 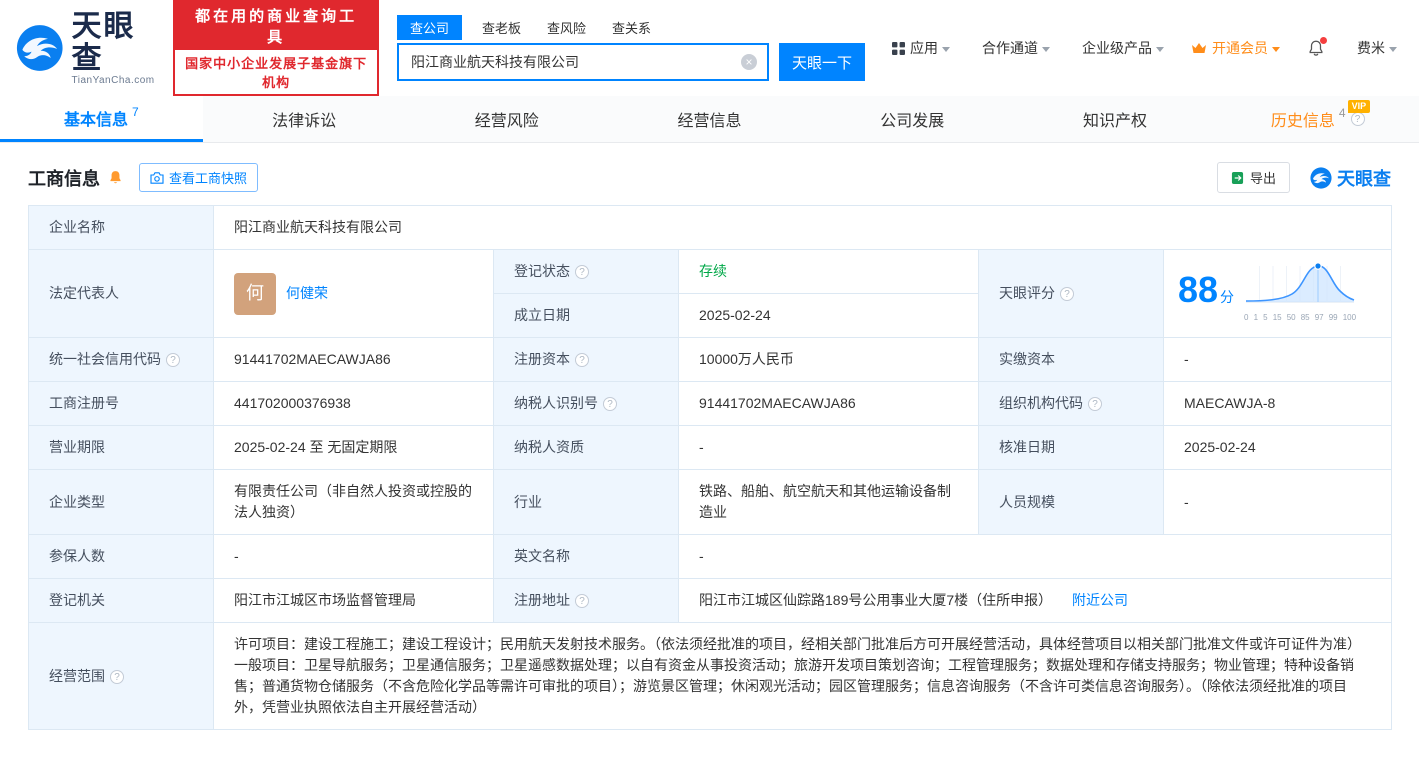 What do you see at coordinates (924, 48) in the screenshot?
I see `nav-apps-label: 应用` at bounding box center [924, 48].